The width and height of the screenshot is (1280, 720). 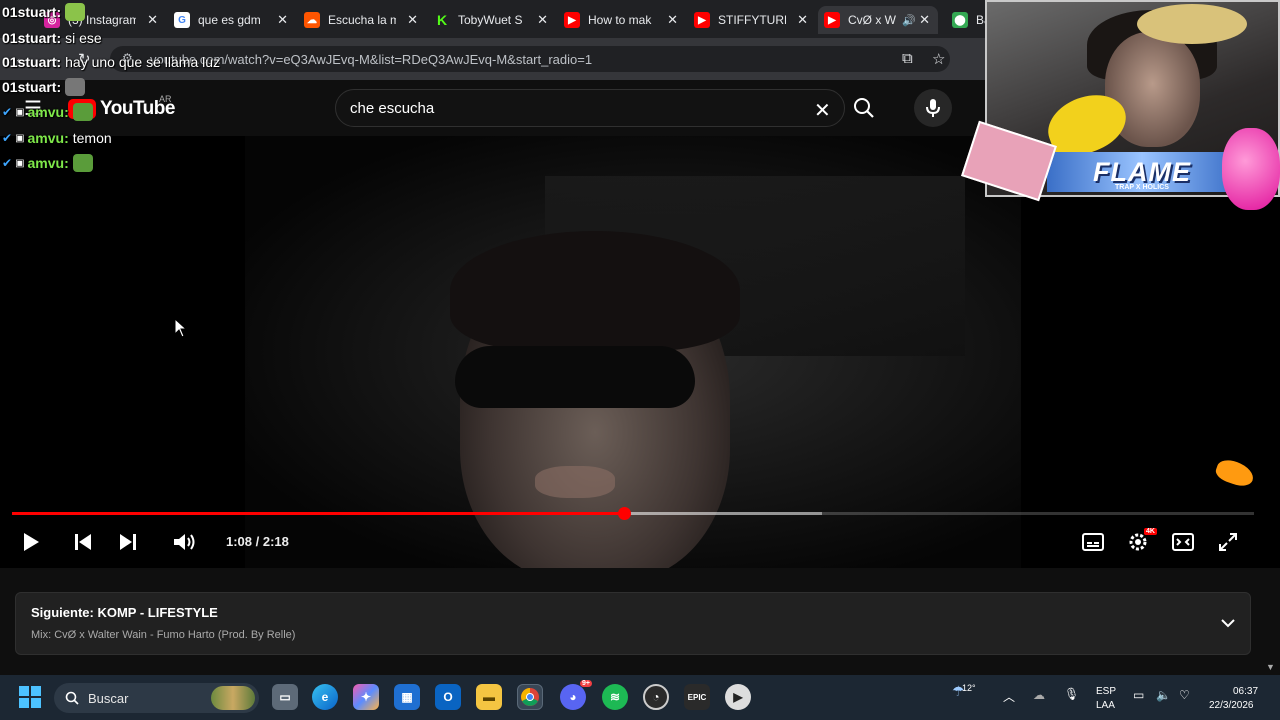 I want to click on voice-search-button, so click(x=933, y=108).